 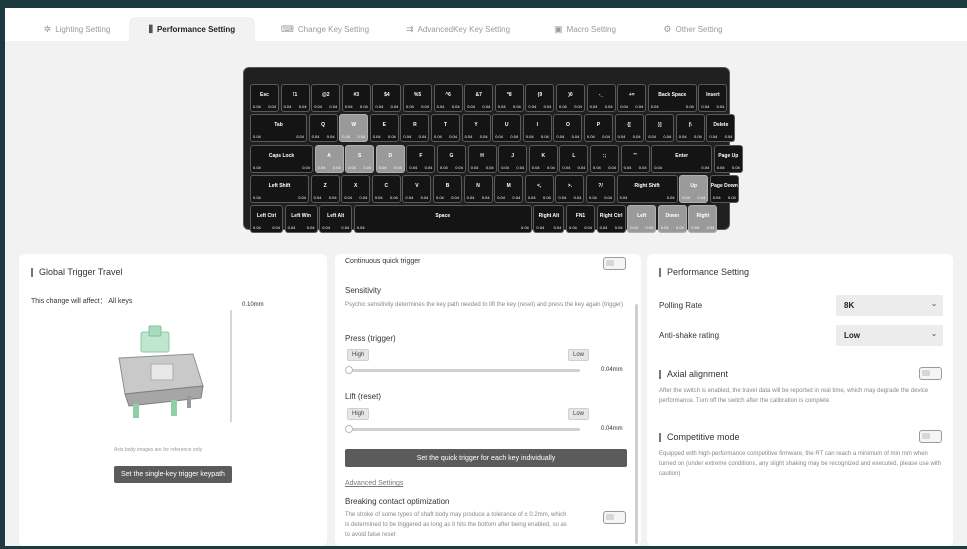 What do you see at coordinates (537, 128) in the screenshot?
I see `key-i: I 0.04 0.04` at bounding box center [537, 128].